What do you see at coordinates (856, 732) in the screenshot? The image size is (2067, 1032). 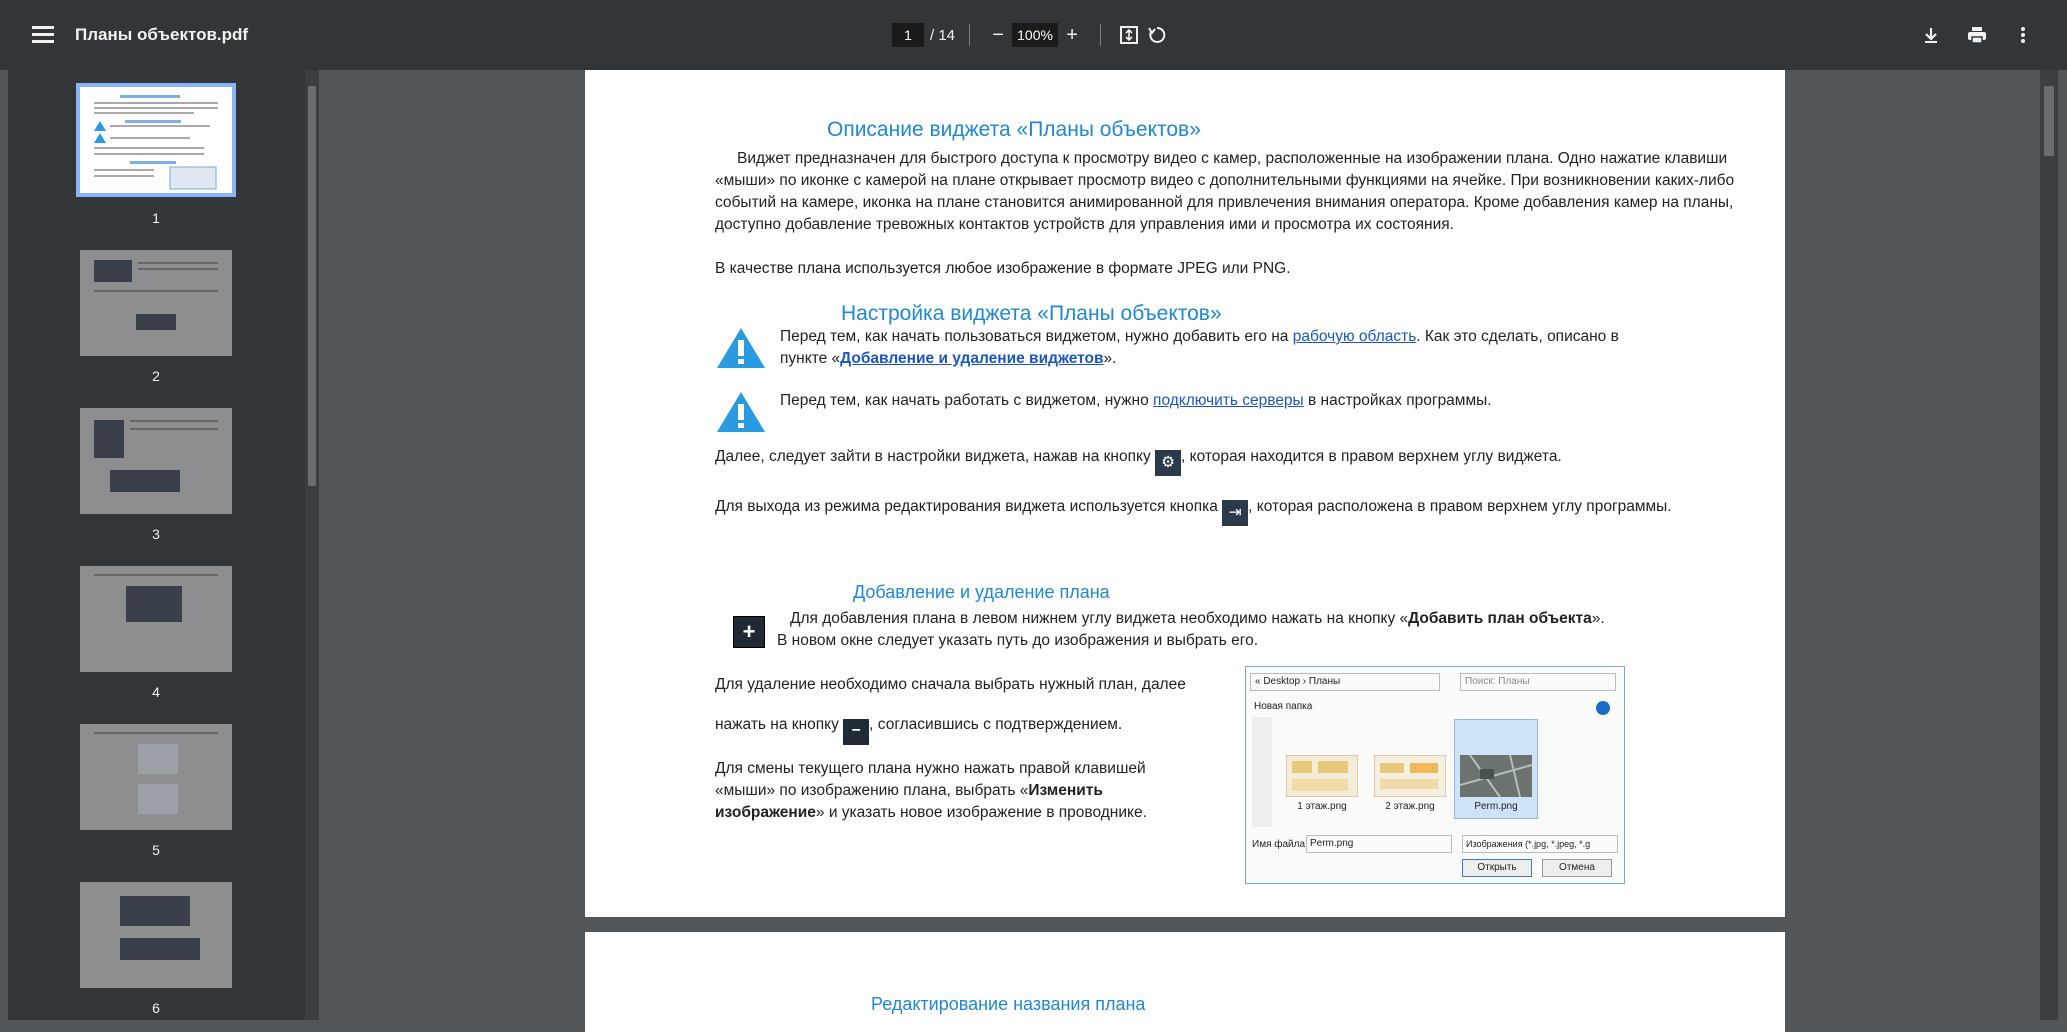 I see `remove-plan-icon: −` at bounding box center [856, 732].